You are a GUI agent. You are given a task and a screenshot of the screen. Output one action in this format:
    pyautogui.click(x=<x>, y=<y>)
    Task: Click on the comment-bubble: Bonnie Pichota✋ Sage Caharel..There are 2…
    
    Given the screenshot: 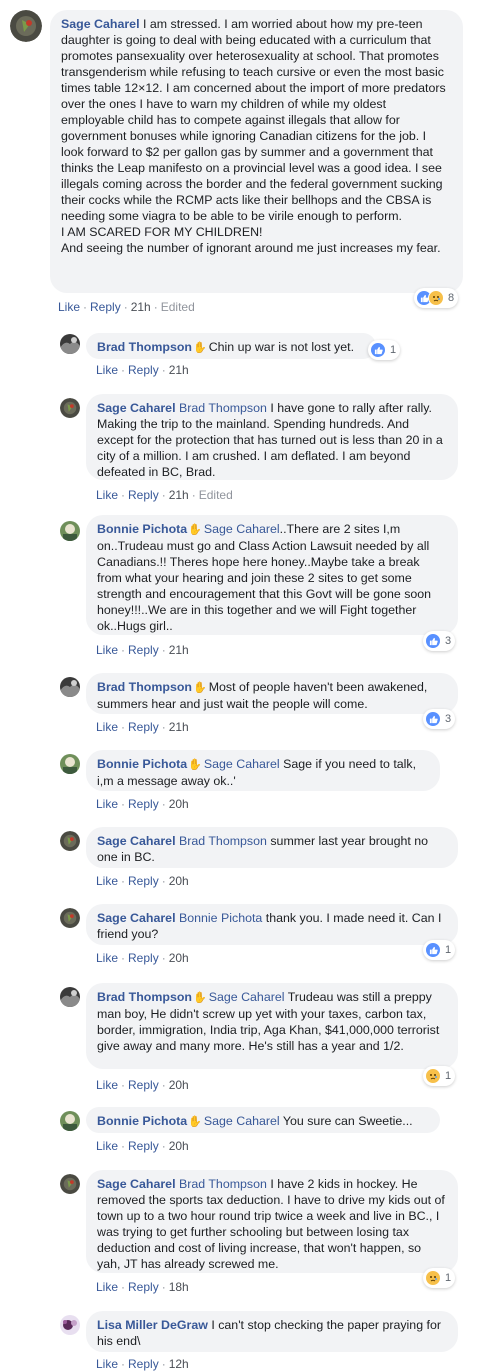 What is the action you would take?
    pyautogui.click(x=272, y=575)
    